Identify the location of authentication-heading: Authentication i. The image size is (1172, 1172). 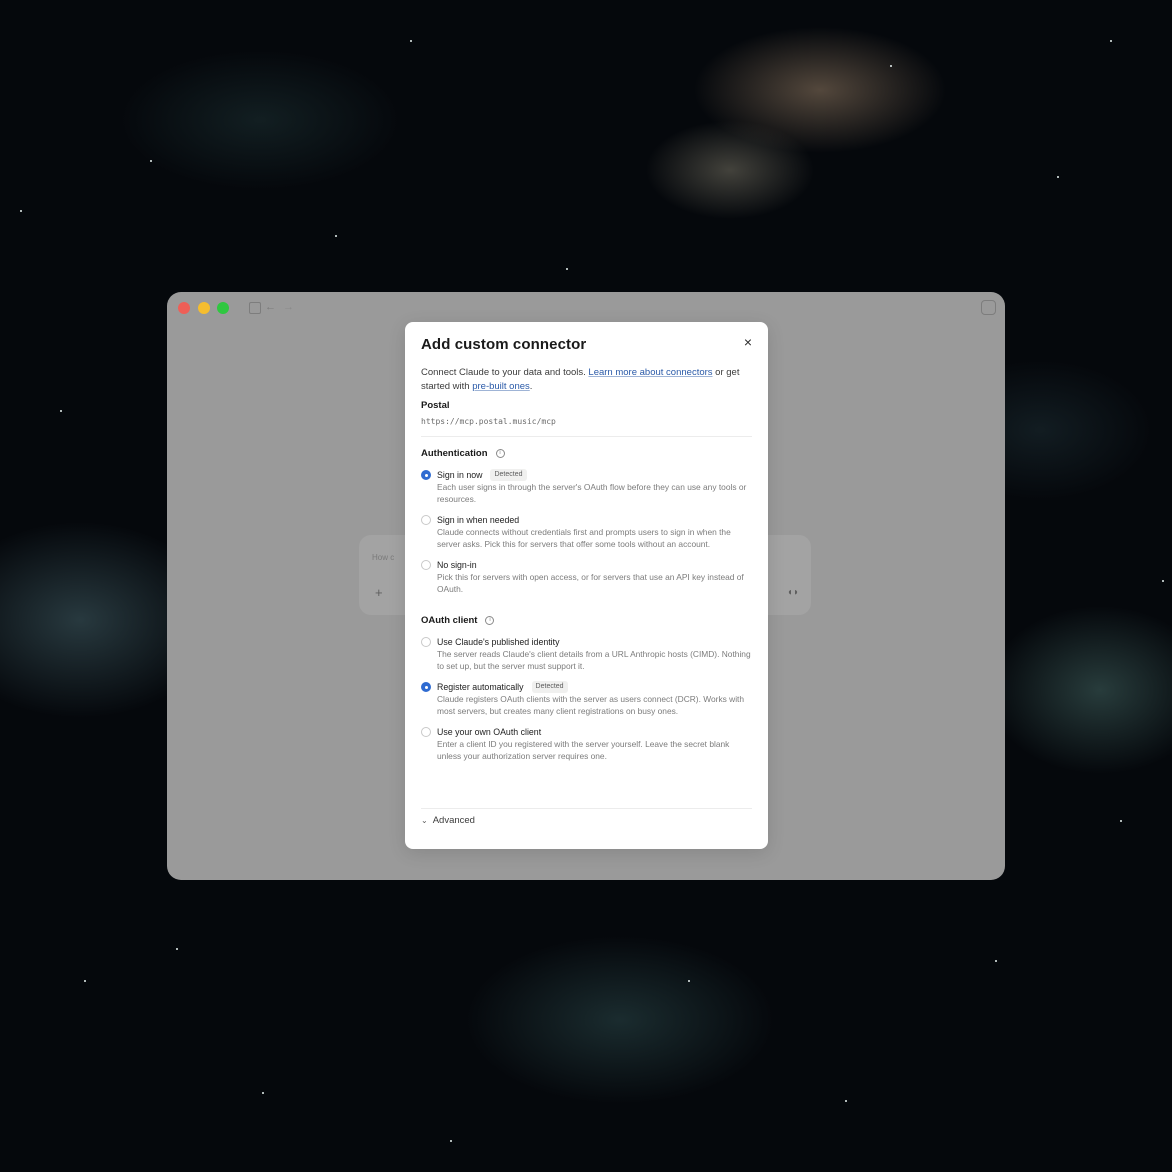
(586, 453).